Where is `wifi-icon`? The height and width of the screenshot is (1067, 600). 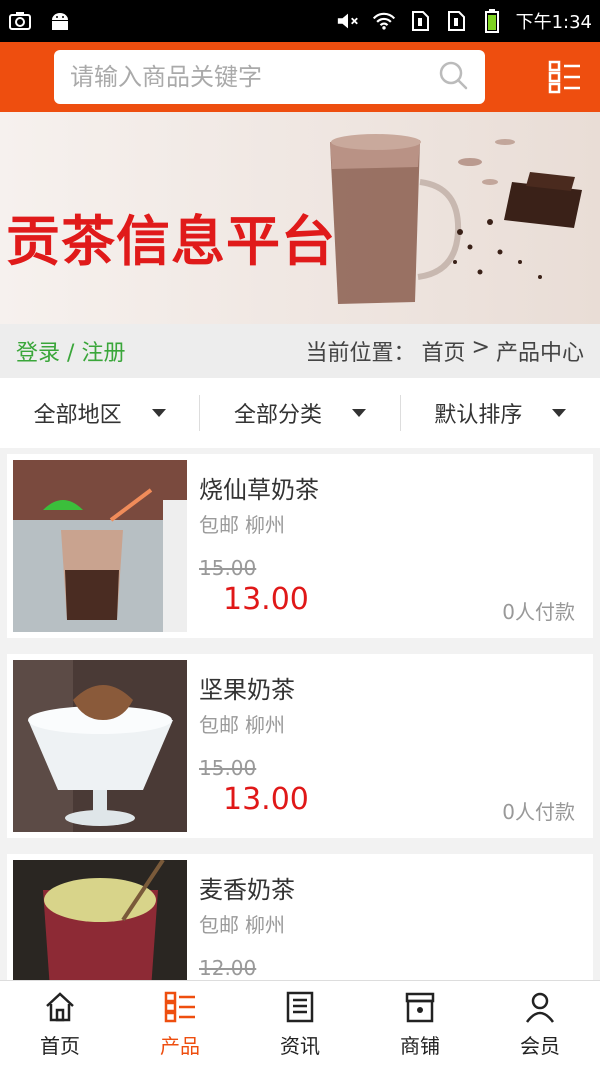 wifi-icon is located at coordinates (384, 21).